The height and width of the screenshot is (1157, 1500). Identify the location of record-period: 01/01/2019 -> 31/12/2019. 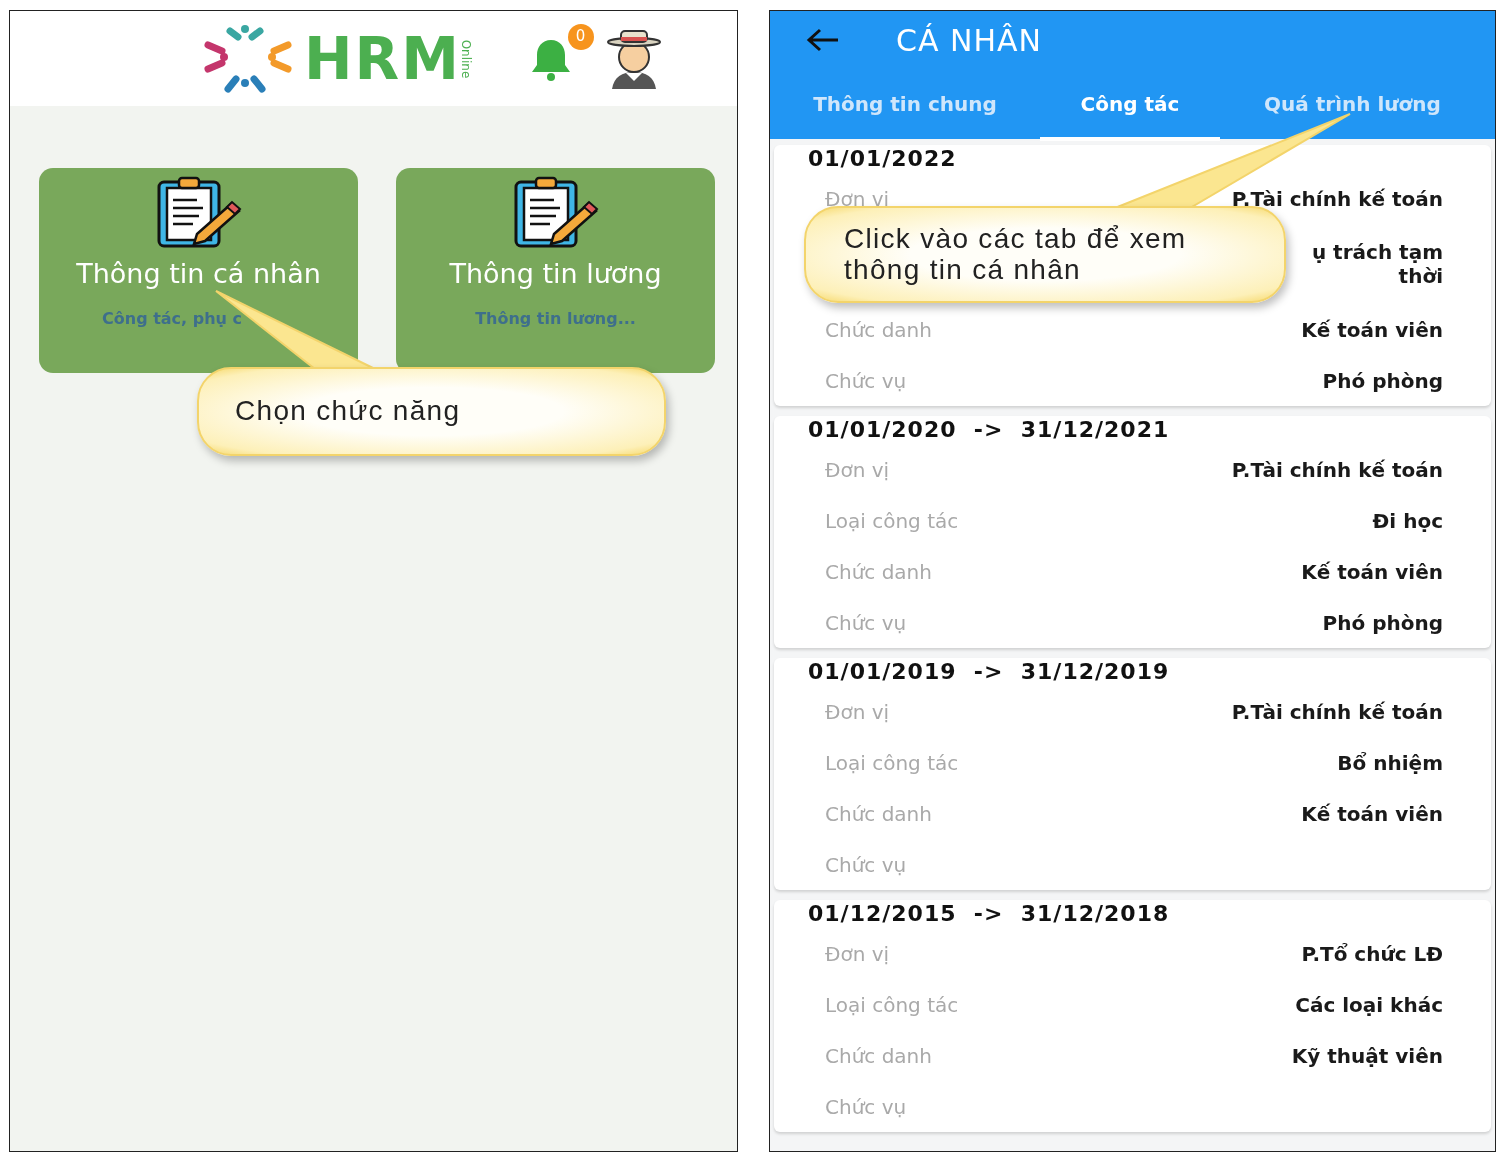
(989, 672).